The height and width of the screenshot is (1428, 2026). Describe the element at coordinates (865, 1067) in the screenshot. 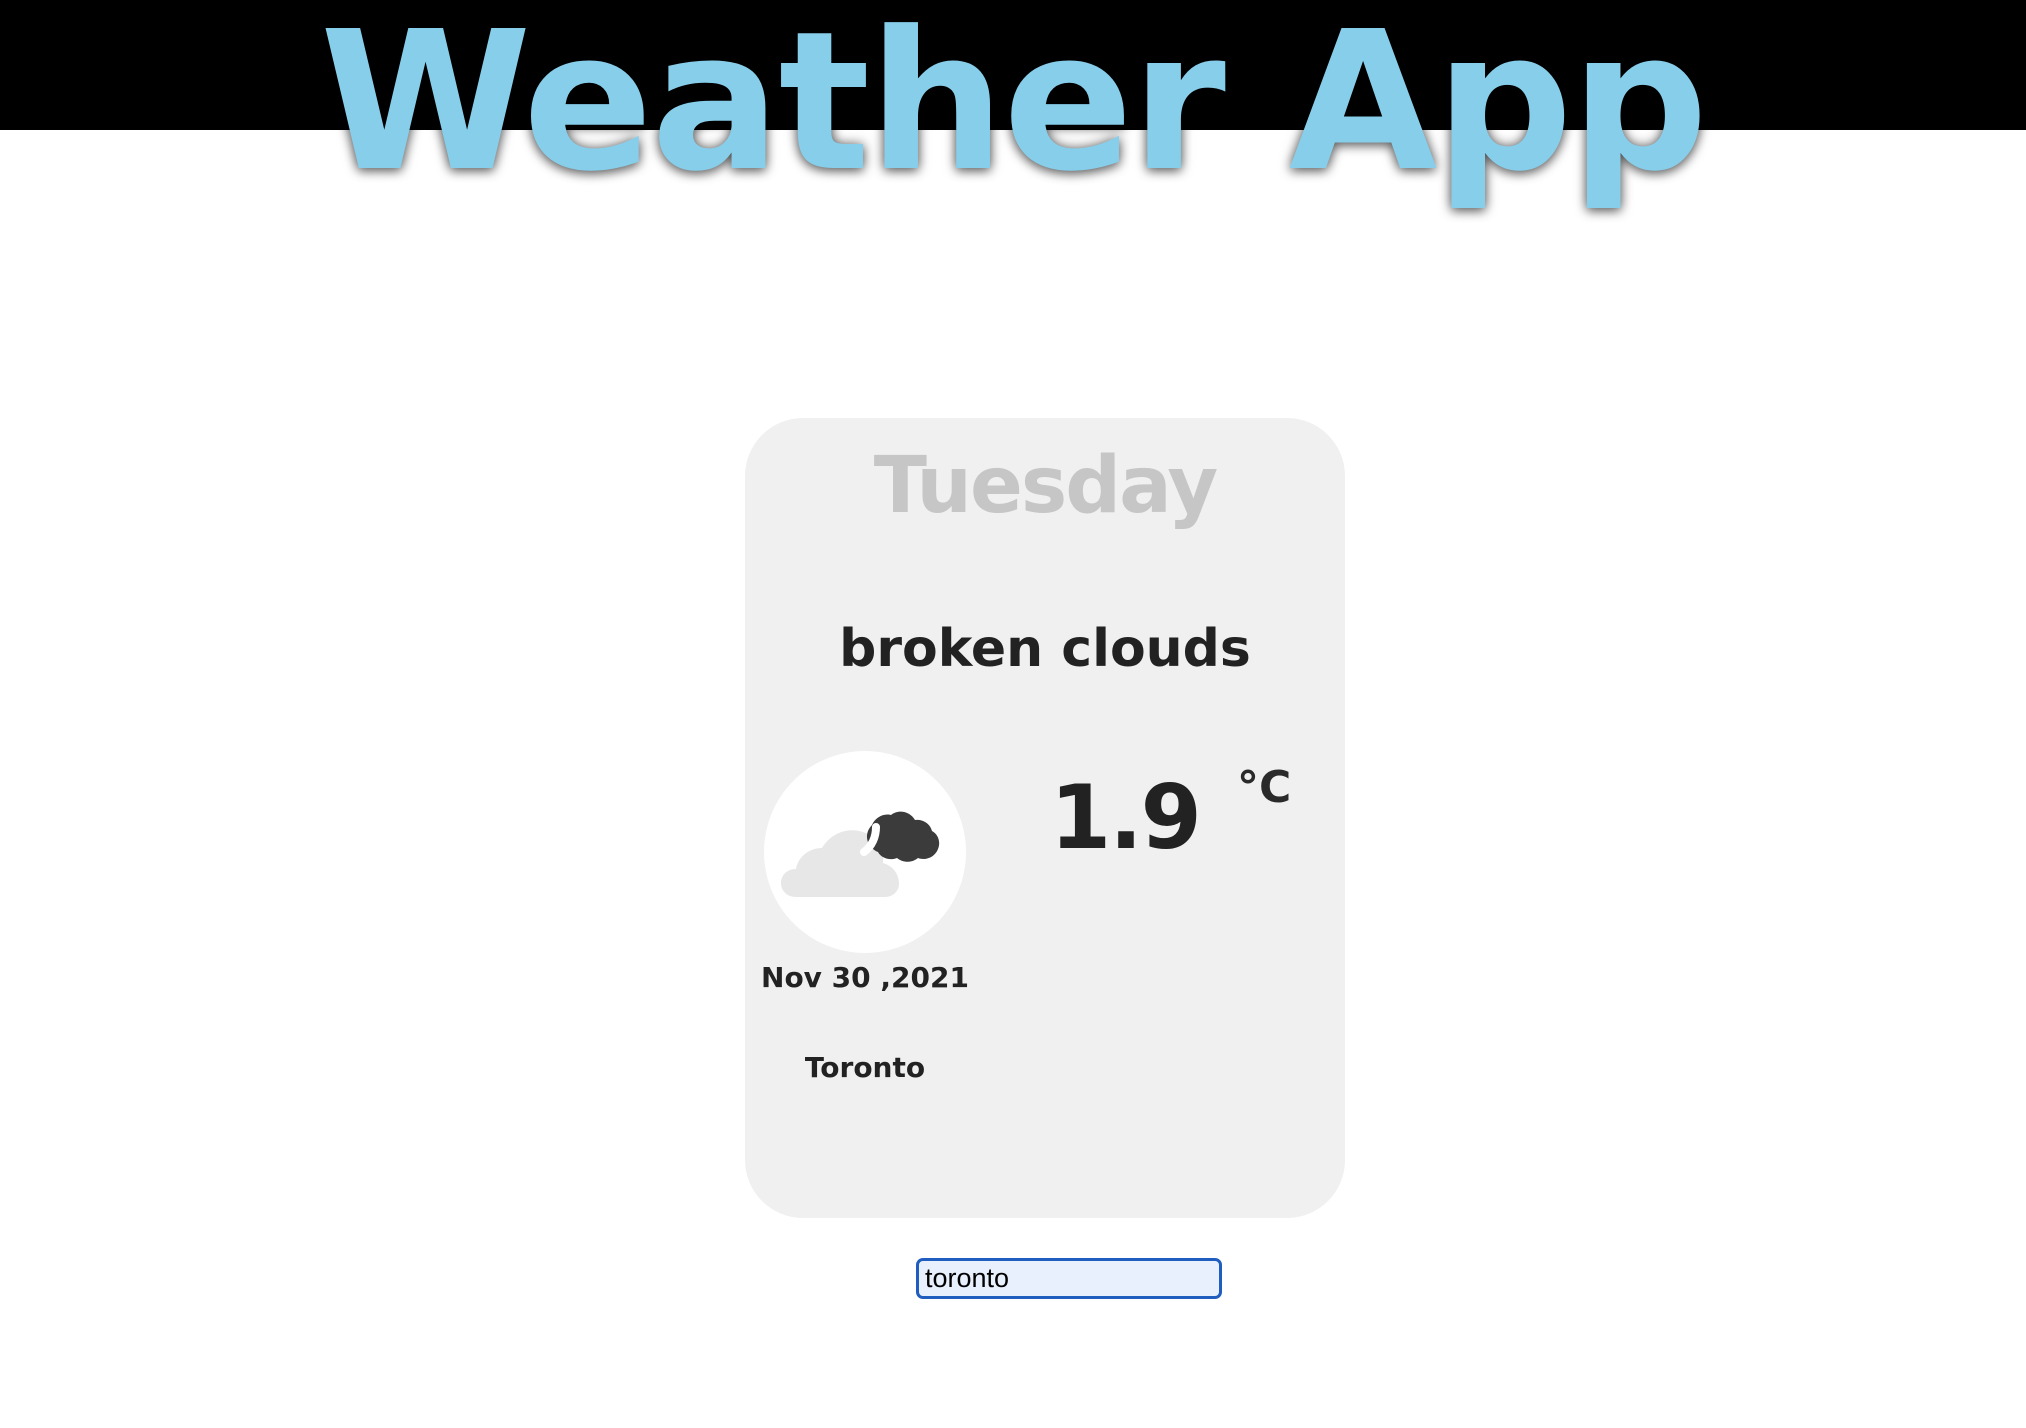

I see `city-name: Toronto` at that location.